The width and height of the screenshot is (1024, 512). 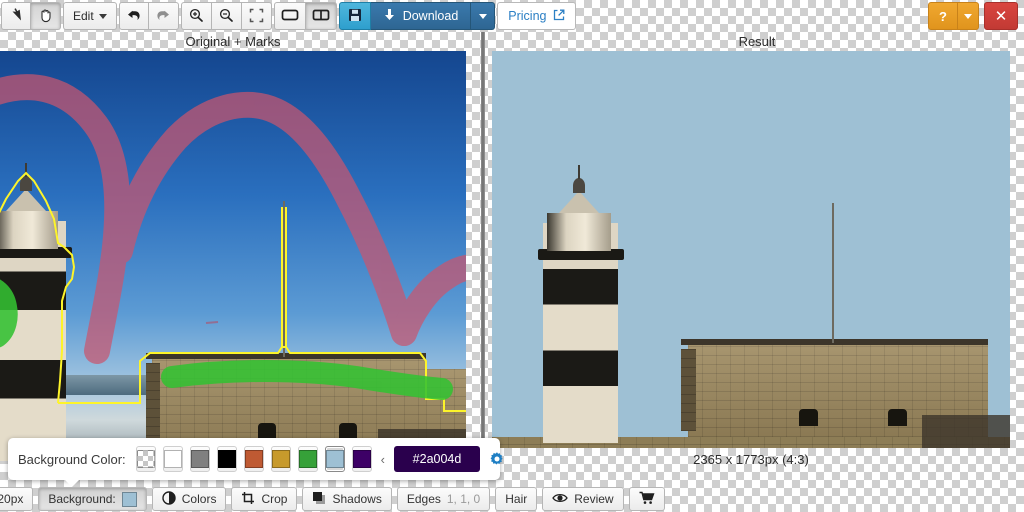 I want to click on swatch-transparent-chip, so click(x=145, y=459).